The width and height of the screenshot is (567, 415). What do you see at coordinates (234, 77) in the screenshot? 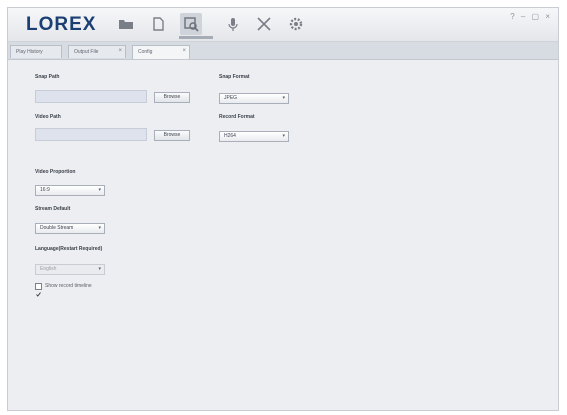
I see `image-format-label: Snap Format` at bounding box center [234, 77].